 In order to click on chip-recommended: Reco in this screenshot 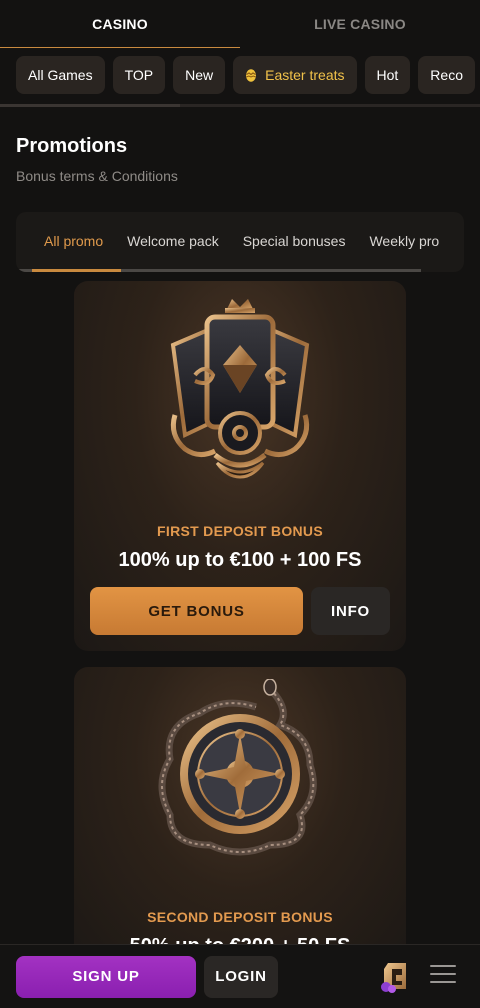, I will do `click(446, 75)`.